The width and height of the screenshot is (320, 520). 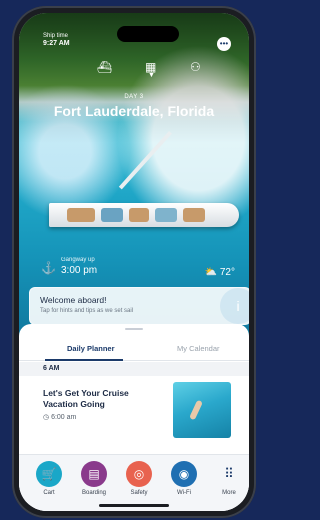 I want to click on swimmer-figure, so click(x=196, y=410).